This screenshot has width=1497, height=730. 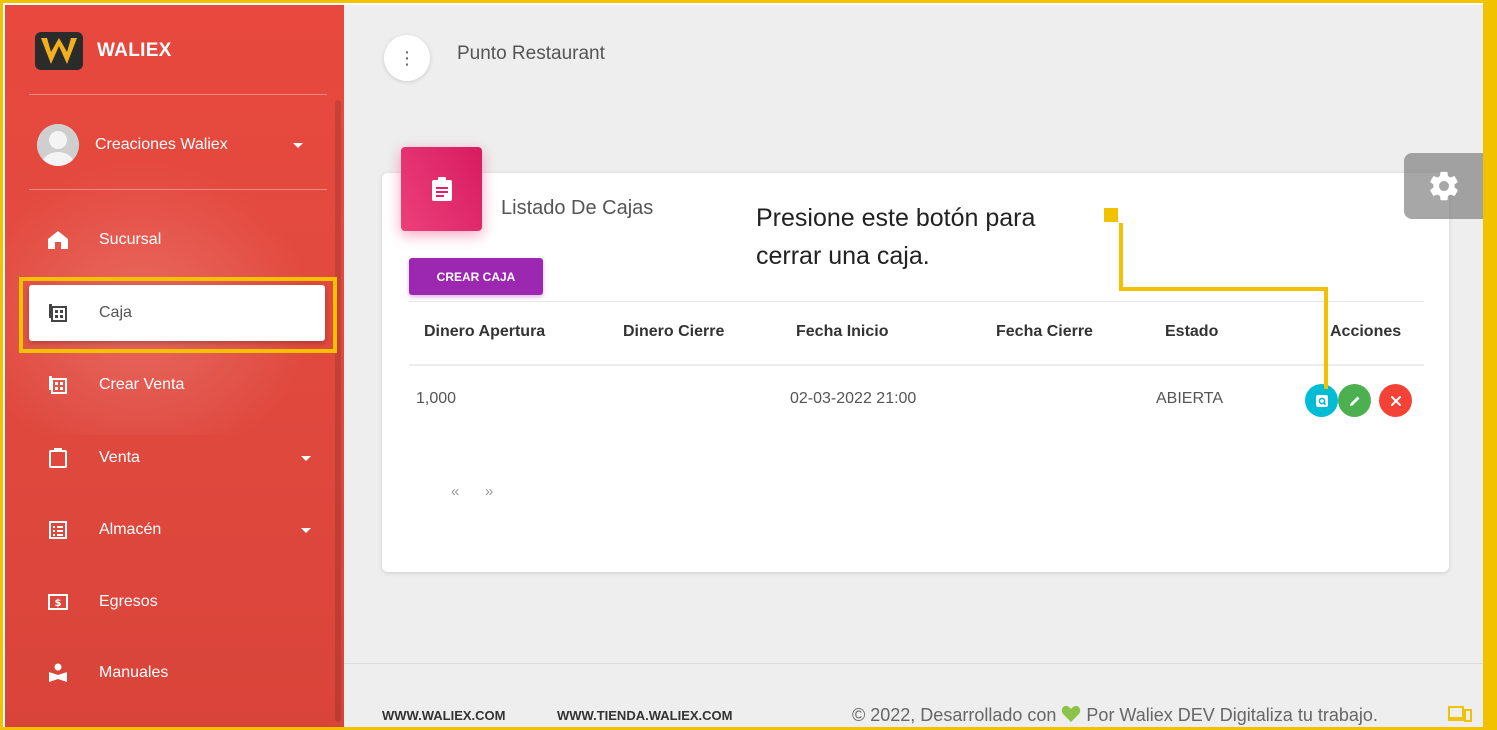 I want to click on more-vert-icon: ⋮, so click(x=407, y=57).